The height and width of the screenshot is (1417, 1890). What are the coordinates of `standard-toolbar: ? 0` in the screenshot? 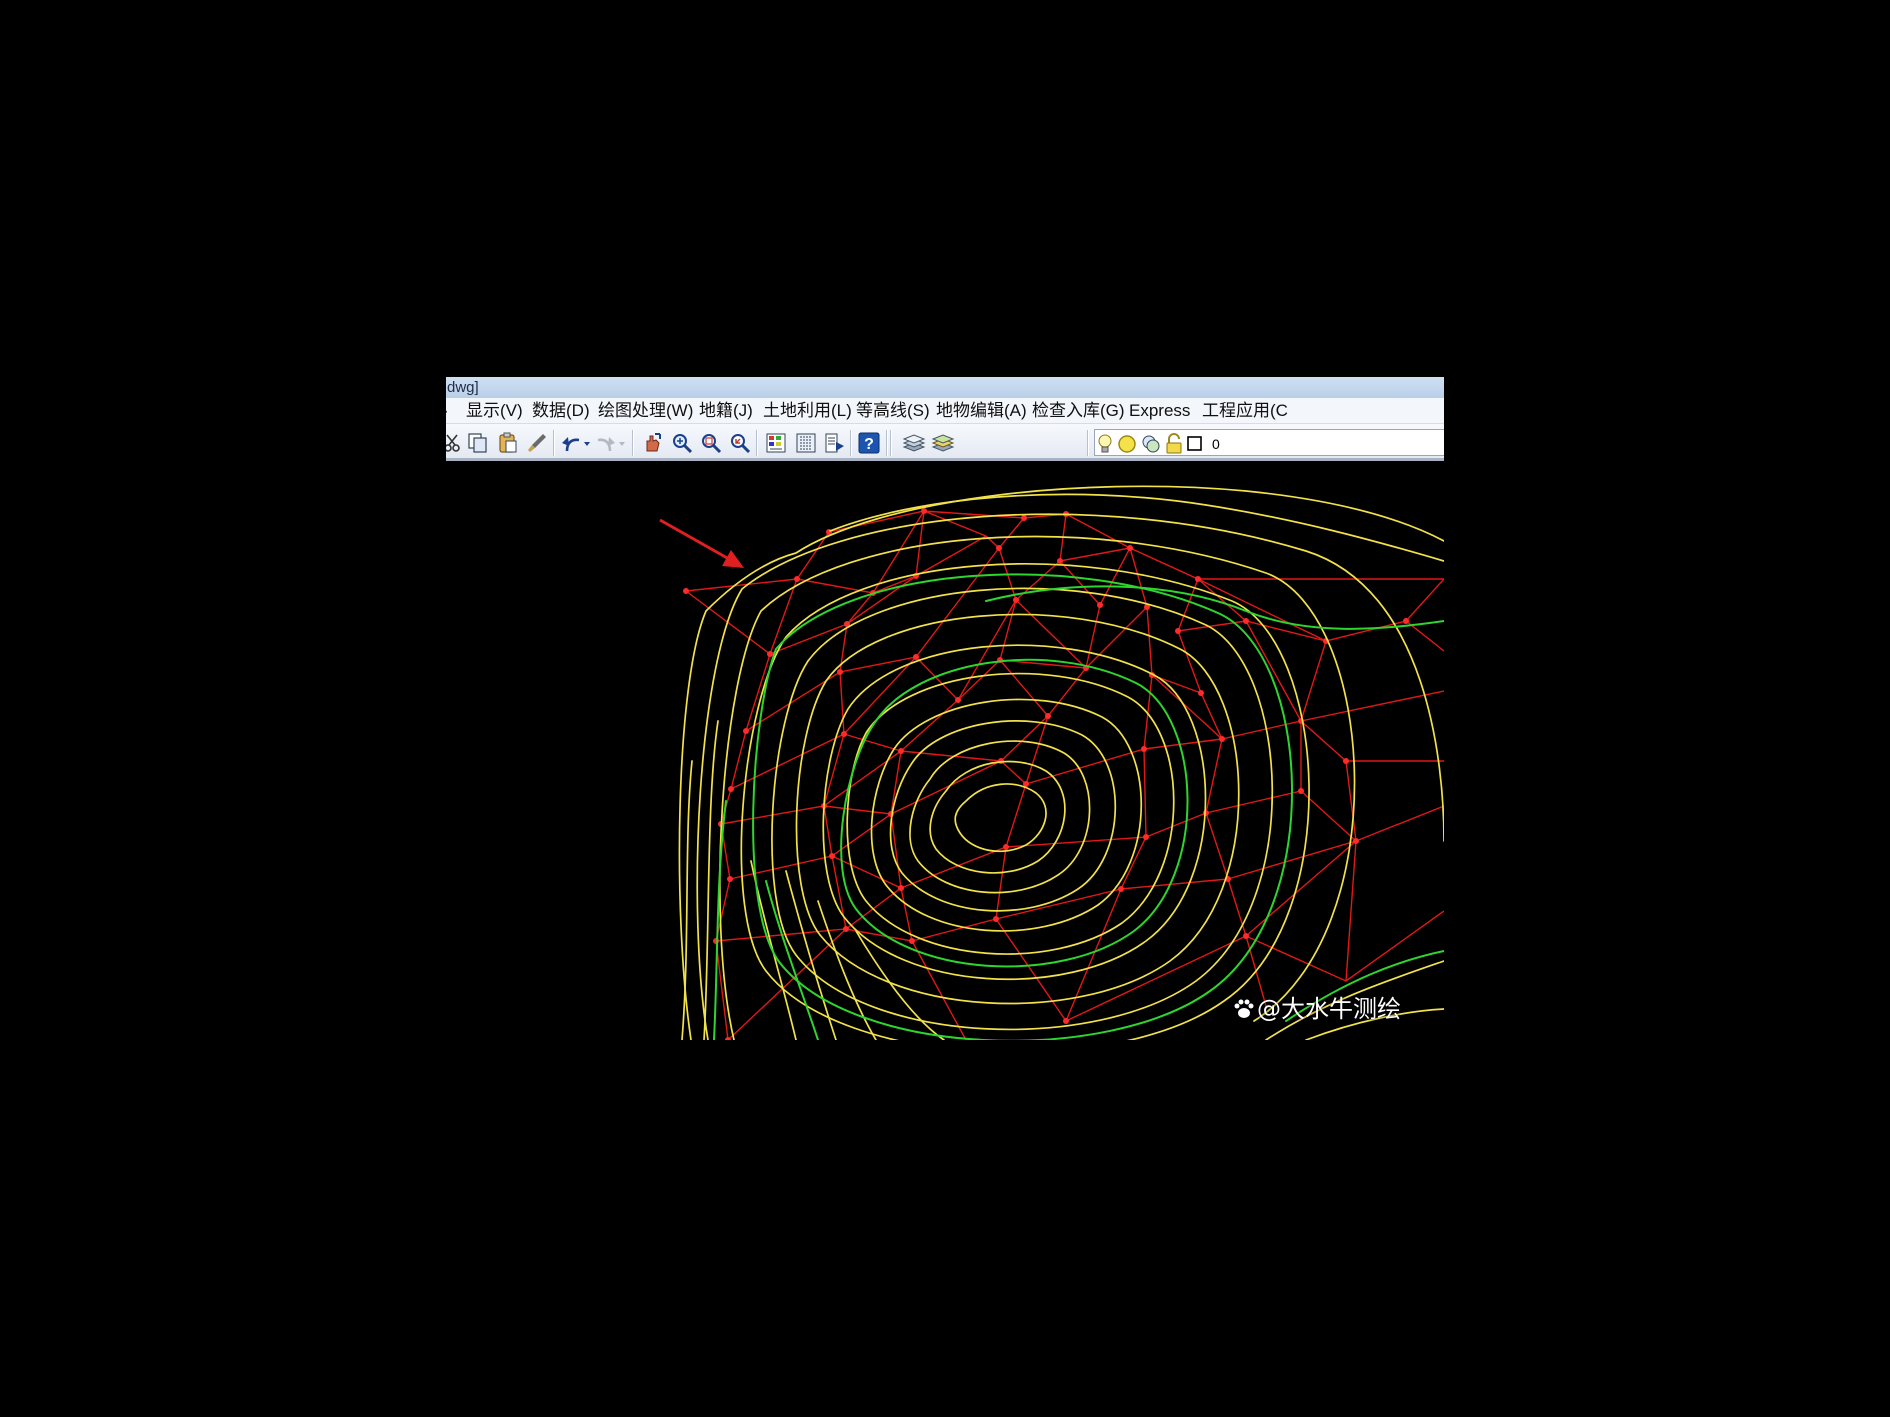 It's located at (945, 442).